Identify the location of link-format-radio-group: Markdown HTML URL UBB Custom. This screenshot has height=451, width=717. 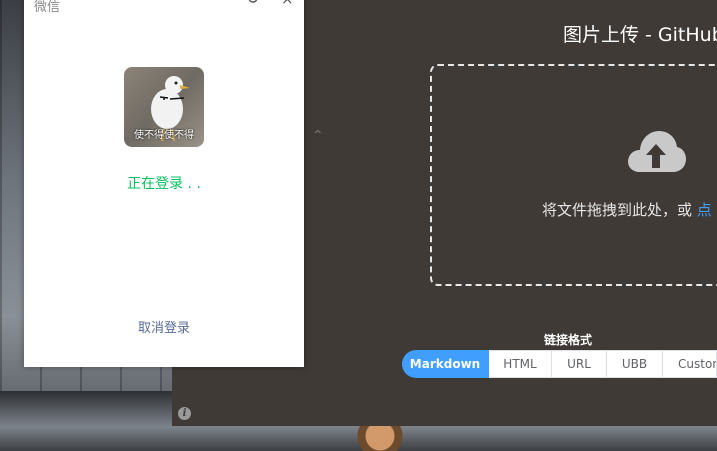
(559, 364).